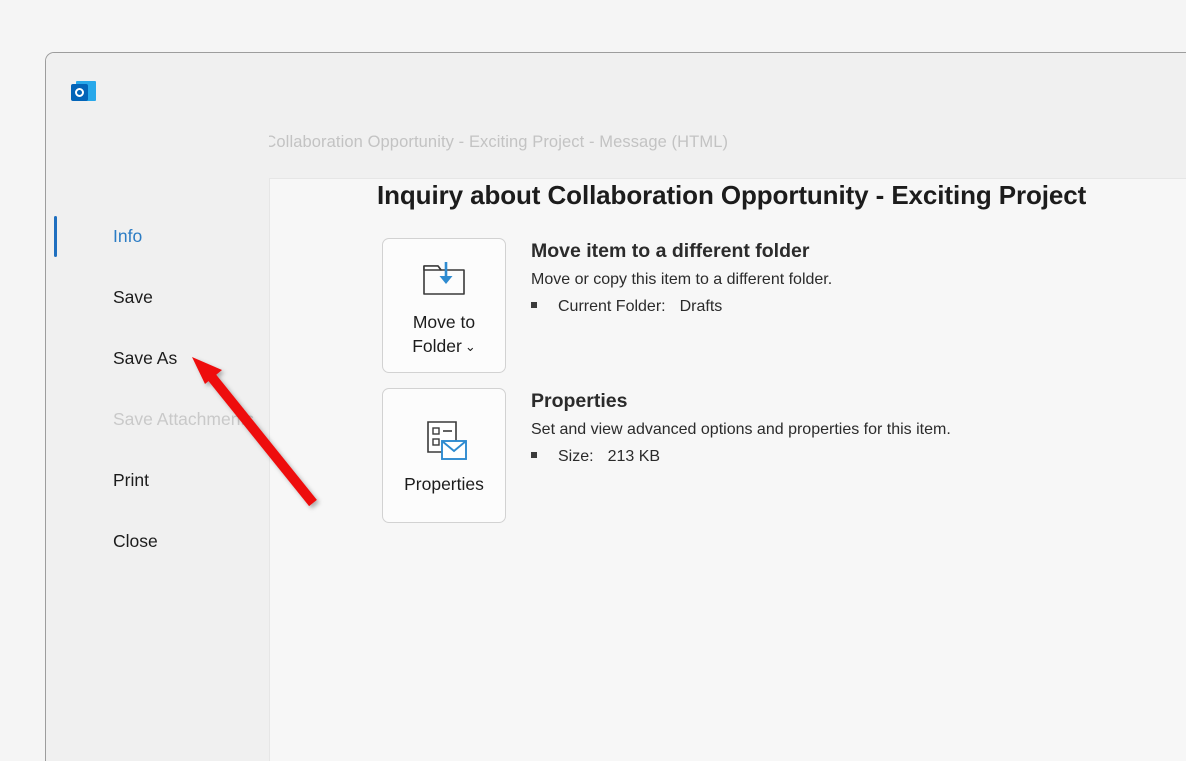 This screenshot has height=761, width=1186. I want to click on sidebar-item-label: Save As, so click(145, 358).